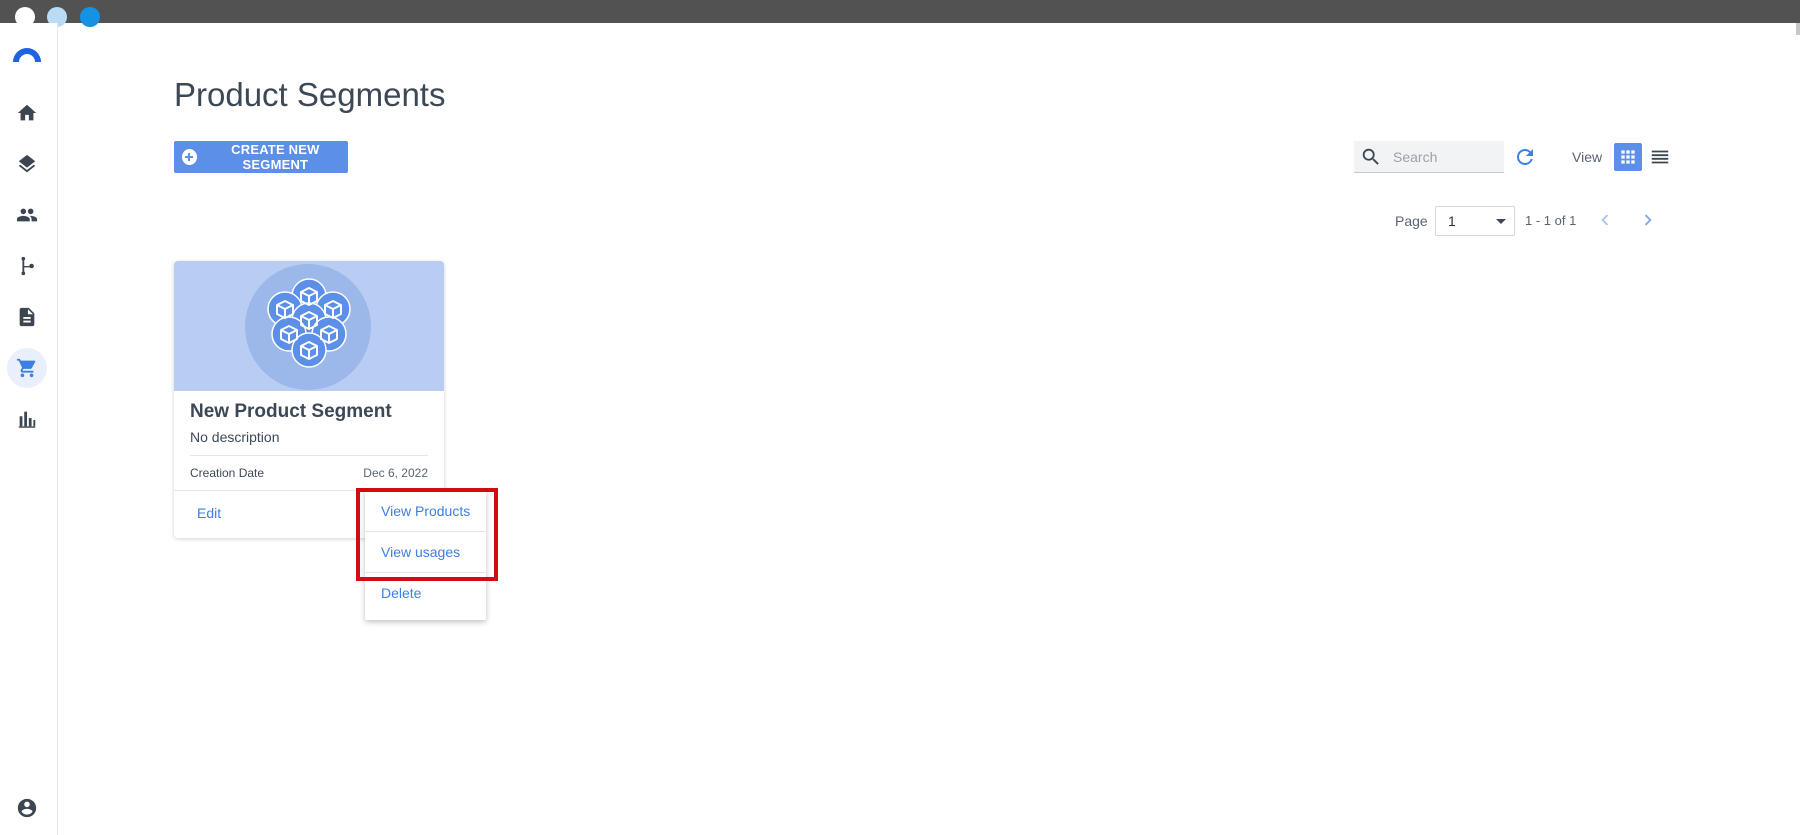  Describe the element at coordinates (425, 592) in the screenshot. I see `menu-item-delete: Delete` at that location.